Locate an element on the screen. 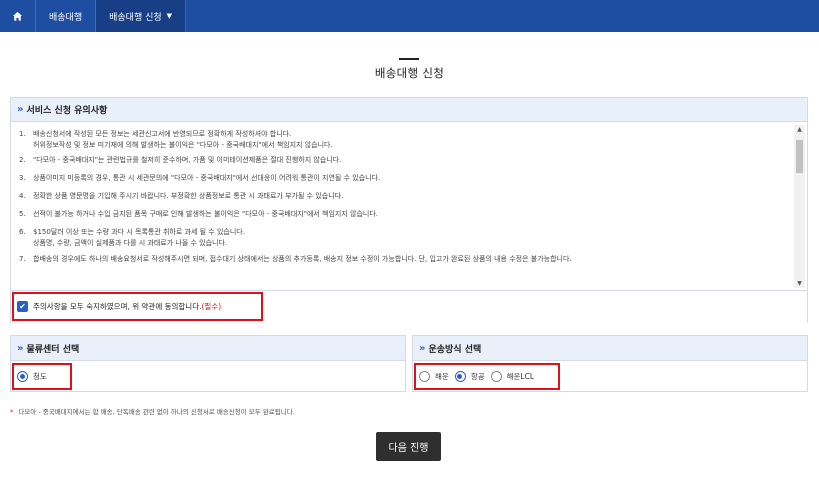 The image size is (819, 486). item-number: 1. is located at coordinates (22, 134).